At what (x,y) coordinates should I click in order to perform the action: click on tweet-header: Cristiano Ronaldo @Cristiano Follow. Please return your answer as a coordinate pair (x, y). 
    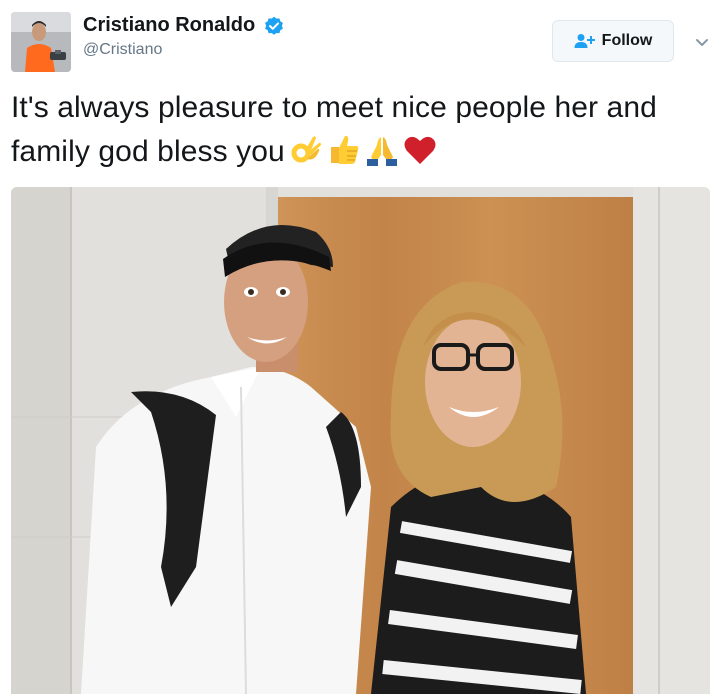
    Looking at the image, I should click on (363, 40).